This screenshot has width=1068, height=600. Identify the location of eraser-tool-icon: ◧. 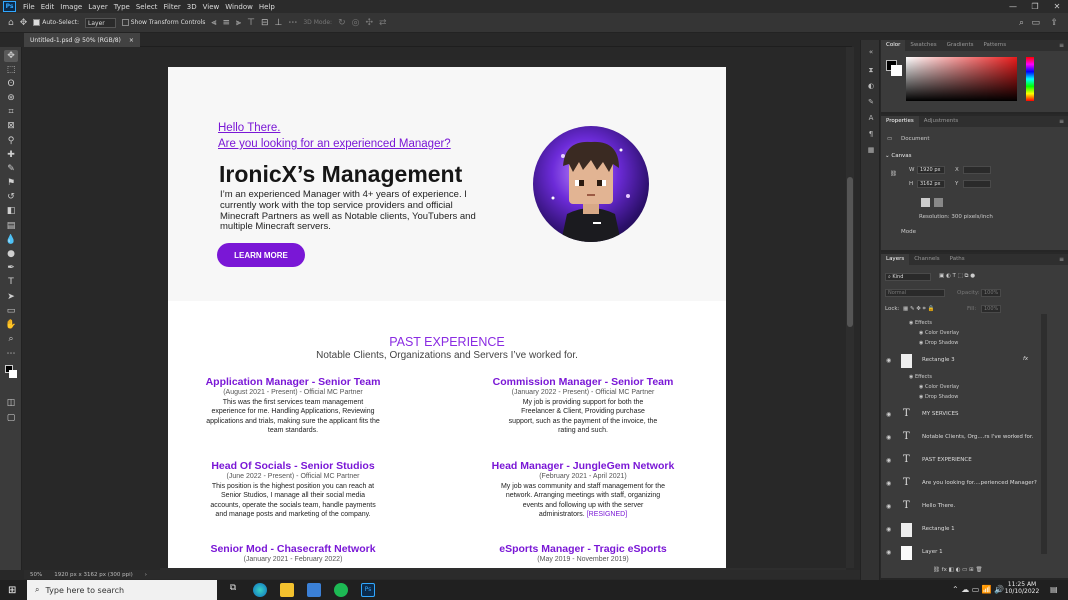
(11, 211).